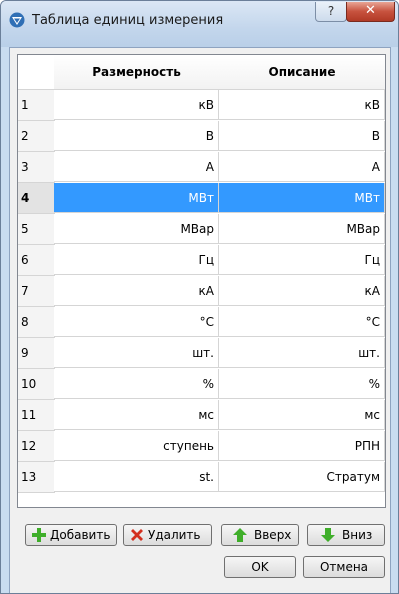 This screenshot has height=594, width=399. Describe the element at coordinates (136, 415) in the screenshot. I see `cell-dimension: мс` at that location.